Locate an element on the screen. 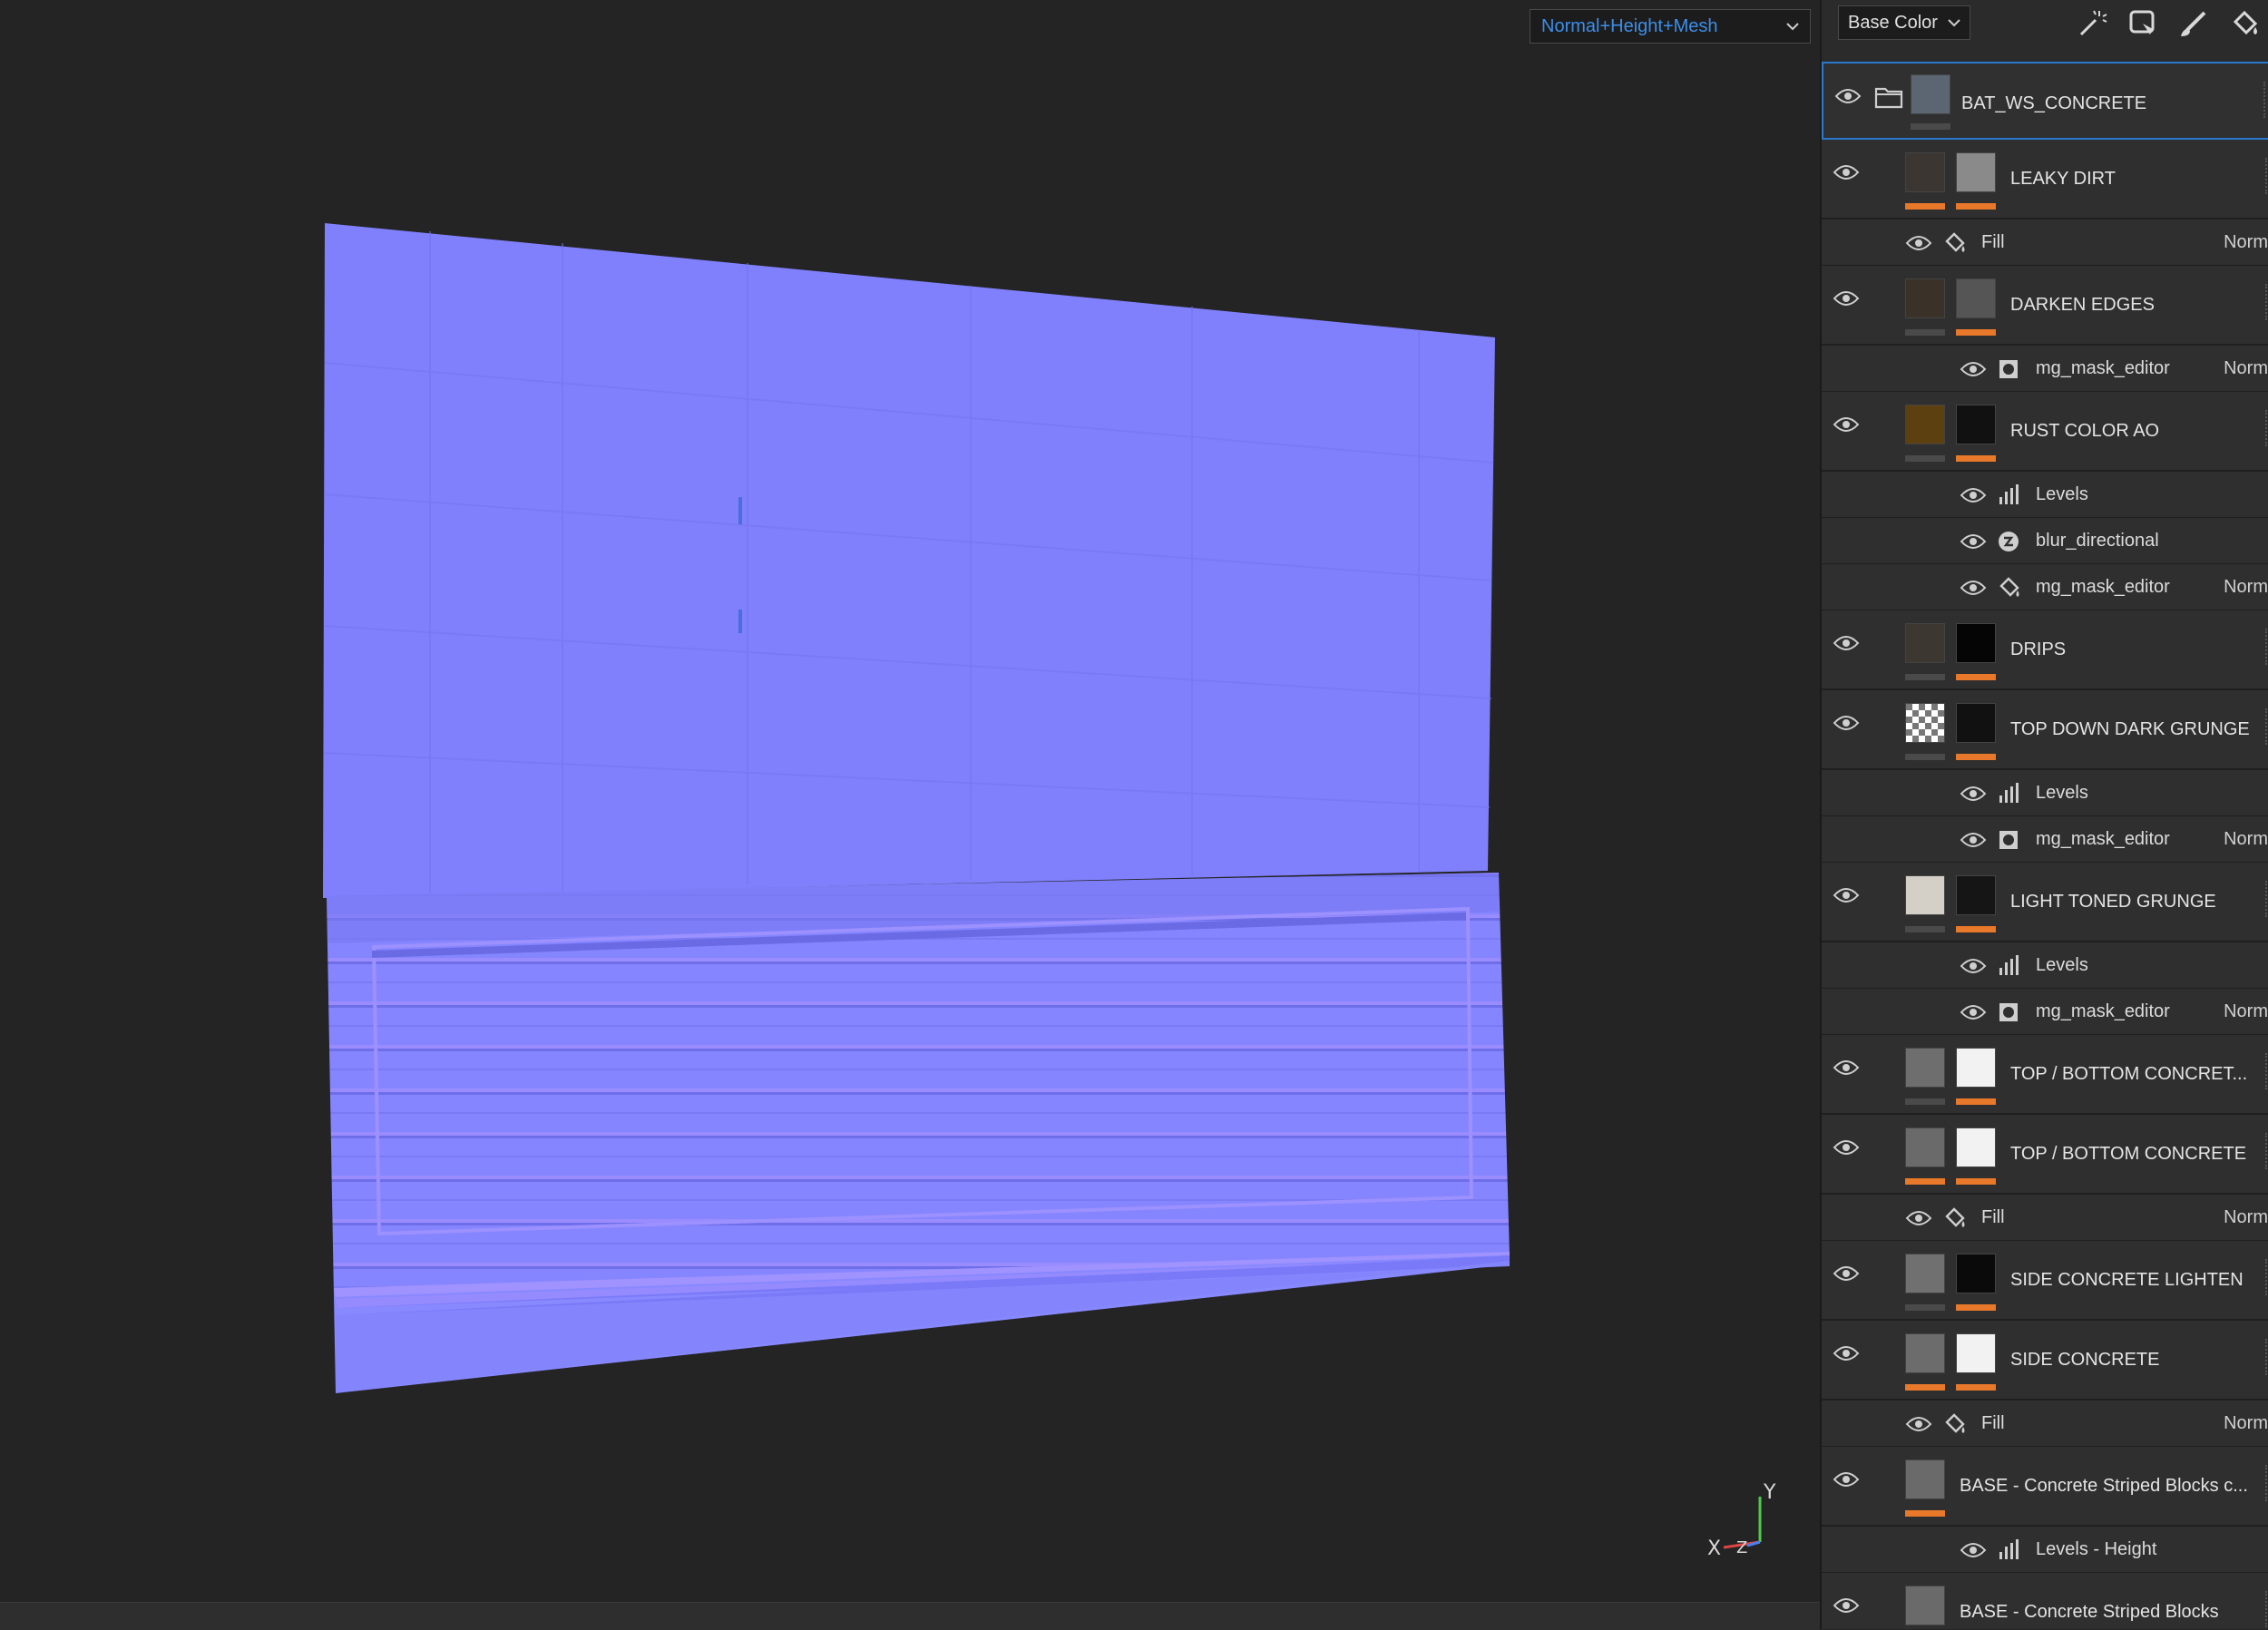 The image size is (2268, 1630). axis-gizmo: Y X Z is located at coordinates (1742, 1520).